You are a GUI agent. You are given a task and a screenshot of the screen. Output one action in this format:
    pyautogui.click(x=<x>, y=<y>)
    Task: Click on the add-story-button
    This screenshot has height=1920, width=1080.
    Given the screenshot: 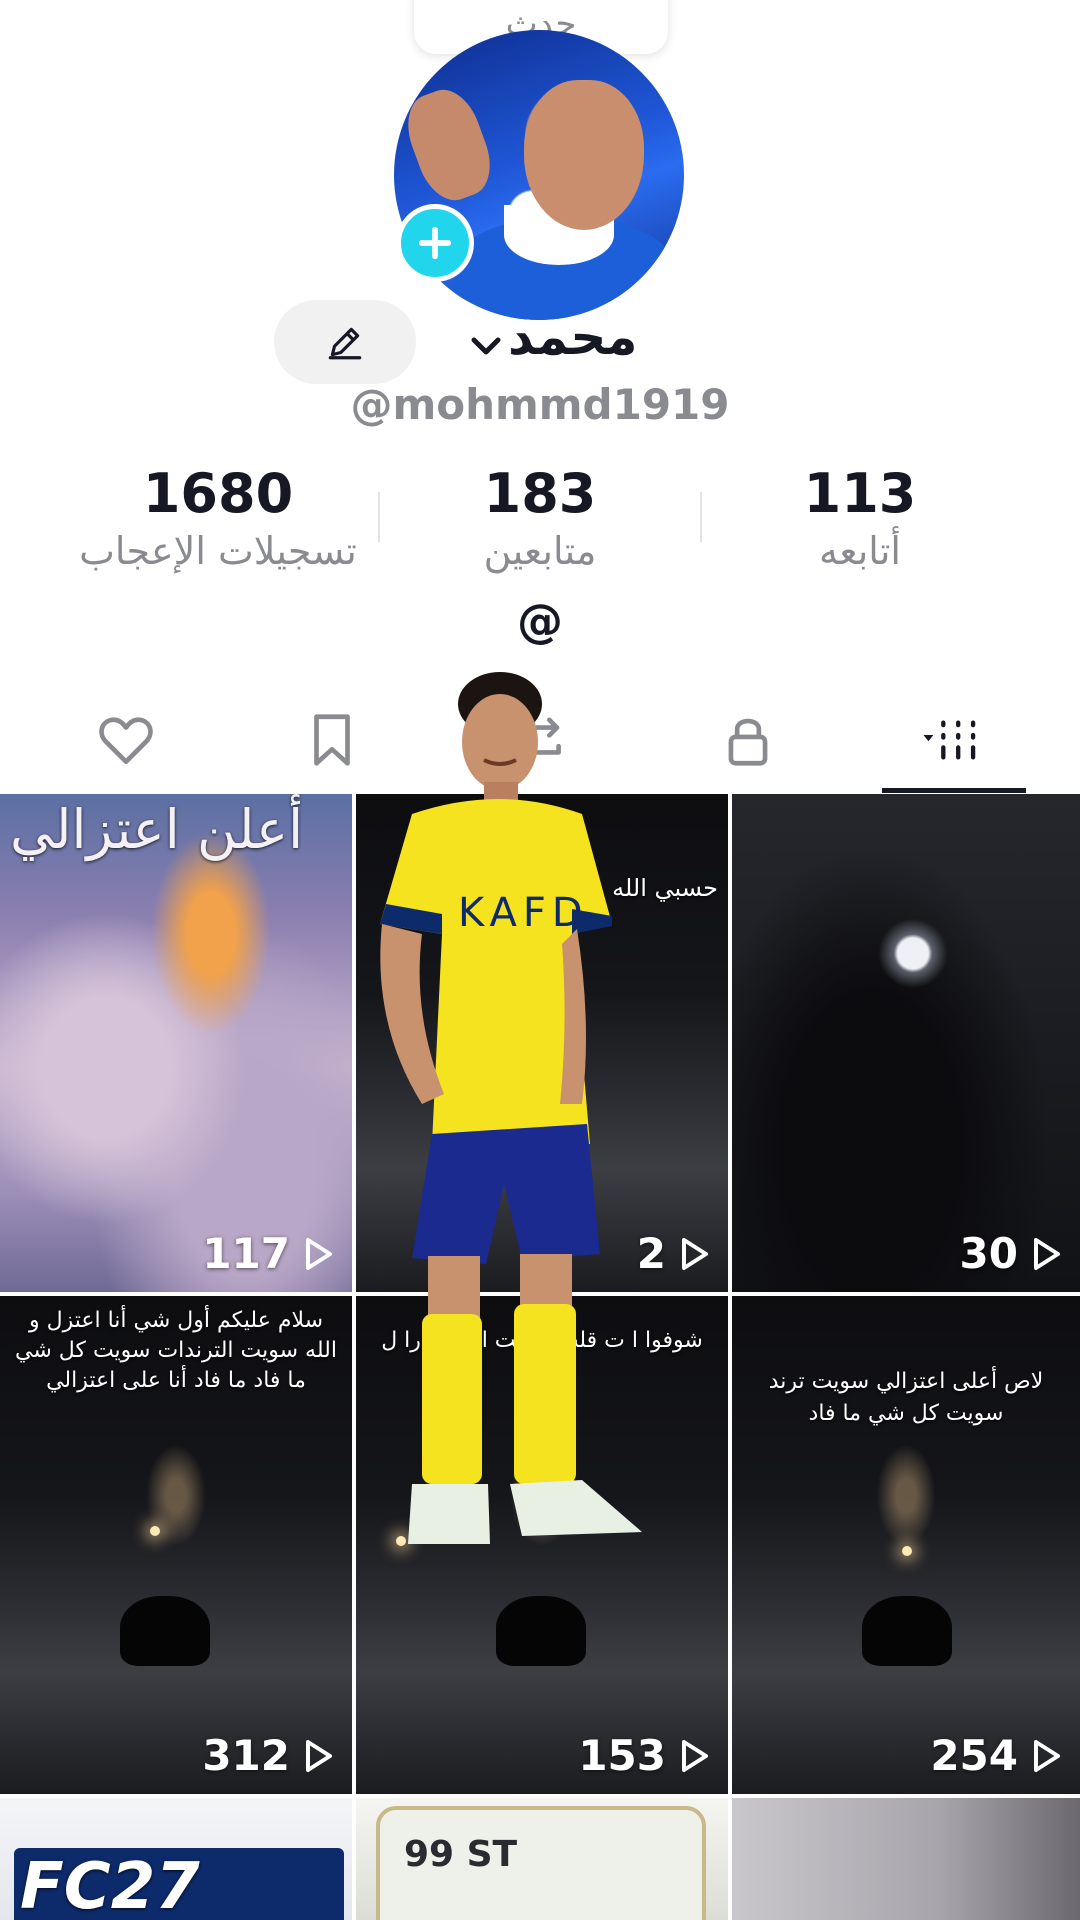 What is the action you would take?
    pyautogui.click(x=435, y=243)
    